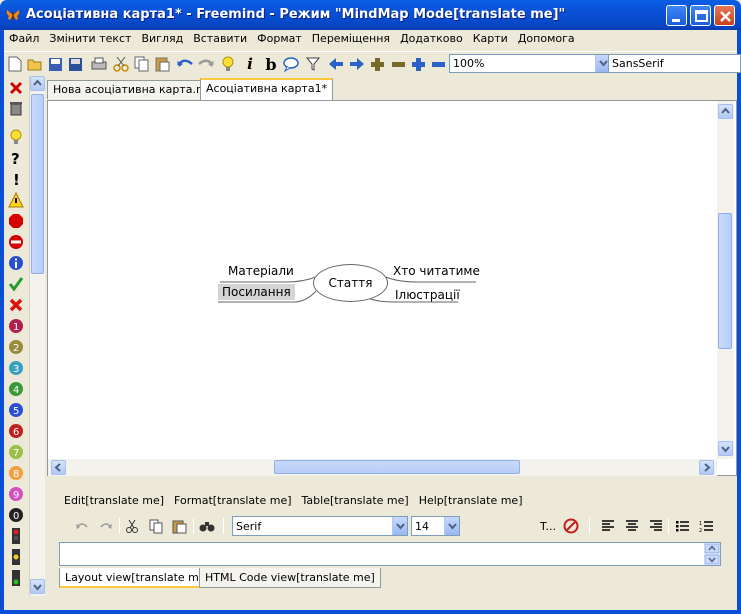 Image resolution: width=741 pixels, height=614 pixels. What do you see at coordinates (16, 88) in the screenshot?
I see `remove-last-icon-x-icon` at bounding box center [16, 88].